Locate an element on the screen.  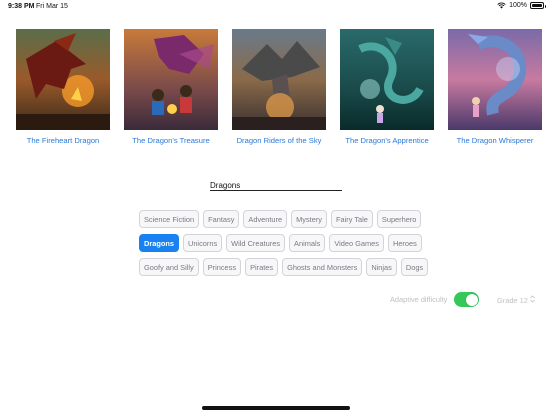
book-card: The Dragon's Treasure is located at coordinates (171, 87).